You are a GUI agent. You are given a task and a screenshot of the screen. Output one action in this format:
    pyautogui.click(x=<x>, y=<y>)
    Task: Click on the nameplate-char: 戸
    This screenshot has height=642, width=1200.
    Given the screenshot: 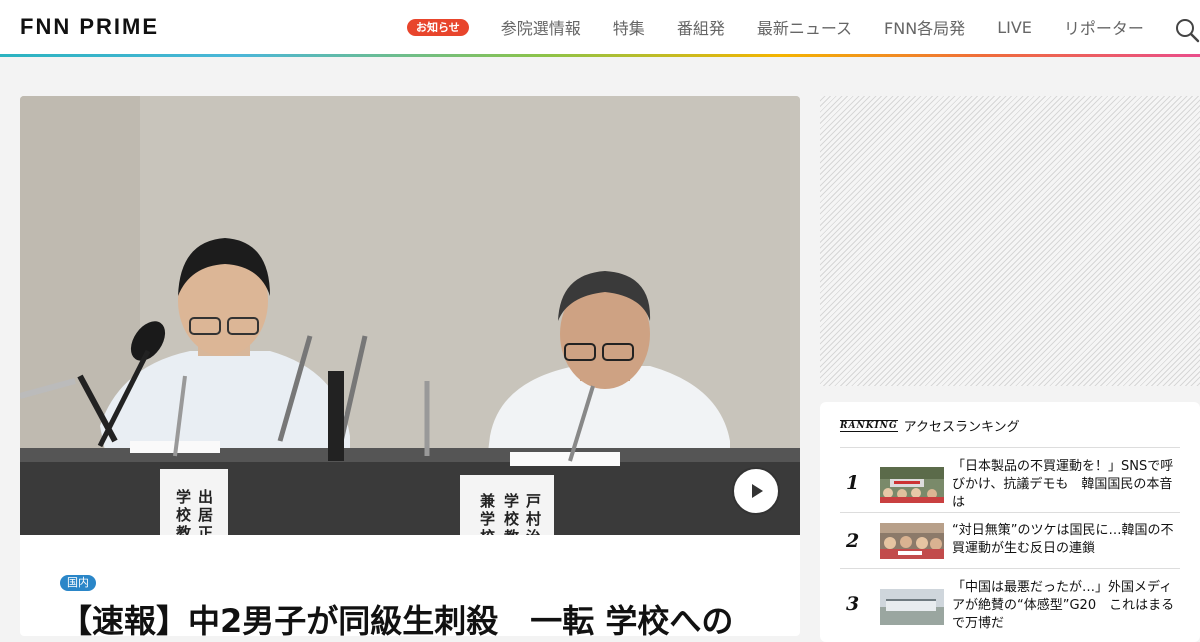 What is the action you would take?
    pyautogui.click(x=534, y=501)
    